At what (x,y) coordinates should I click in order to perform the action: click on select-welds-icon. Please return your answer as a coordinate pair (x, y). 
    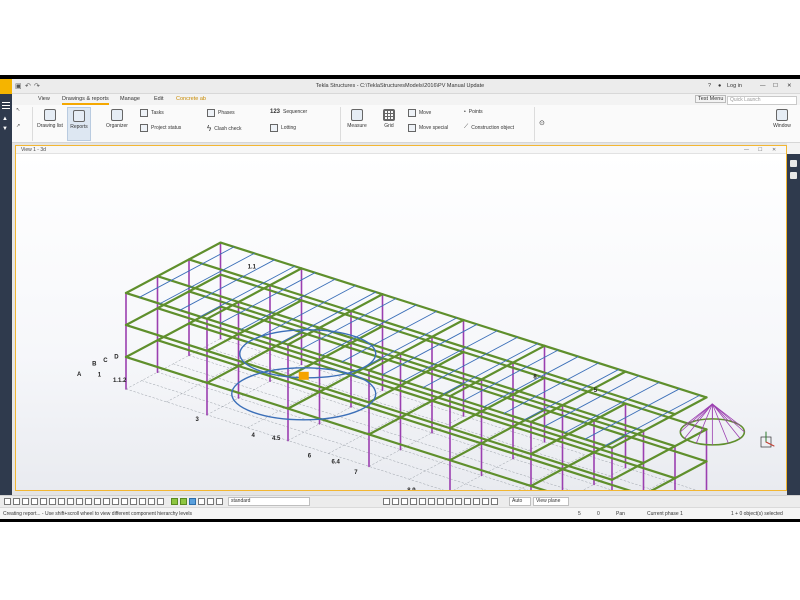
    Looking at the image, I should click on (210, 501).